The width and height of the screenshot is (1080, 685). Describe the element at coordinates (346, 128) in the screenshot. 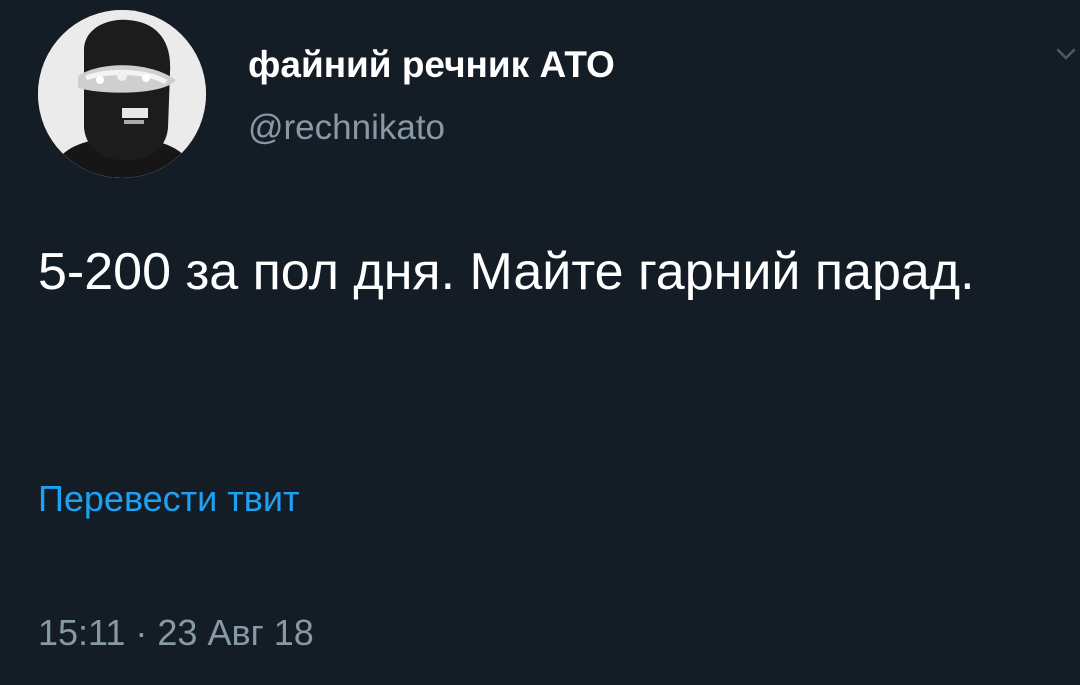

I see `user-handle: @rechnikato` at that location.